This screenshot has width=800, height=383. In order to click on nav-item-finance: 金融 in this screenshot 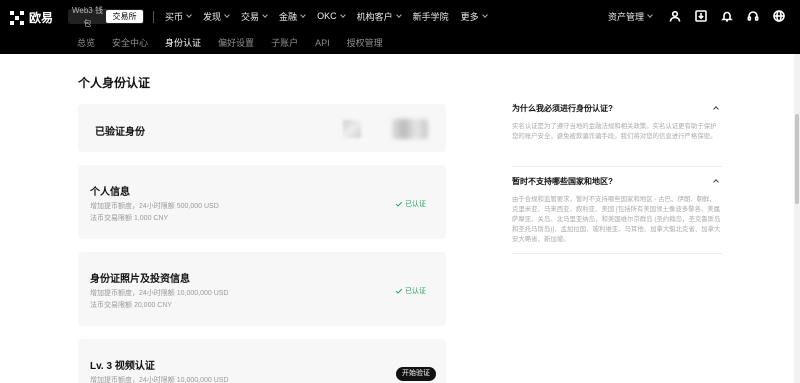, I will do `click(292, 16)`.